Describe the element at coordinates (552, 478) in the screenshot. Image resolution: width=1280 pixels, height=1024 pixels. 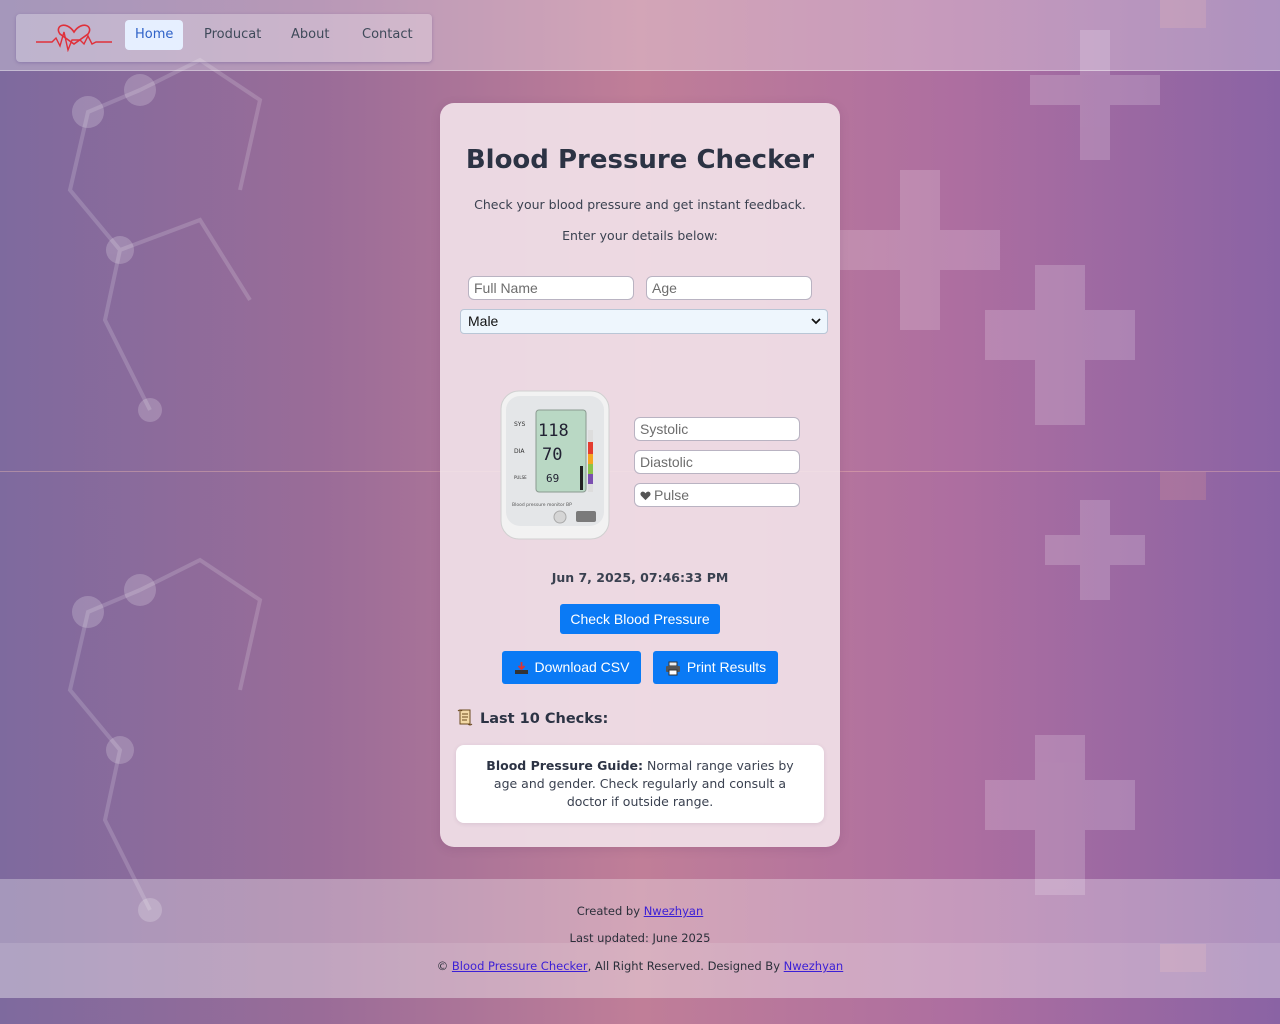
I see `device-pulse-value: 69` at that location.